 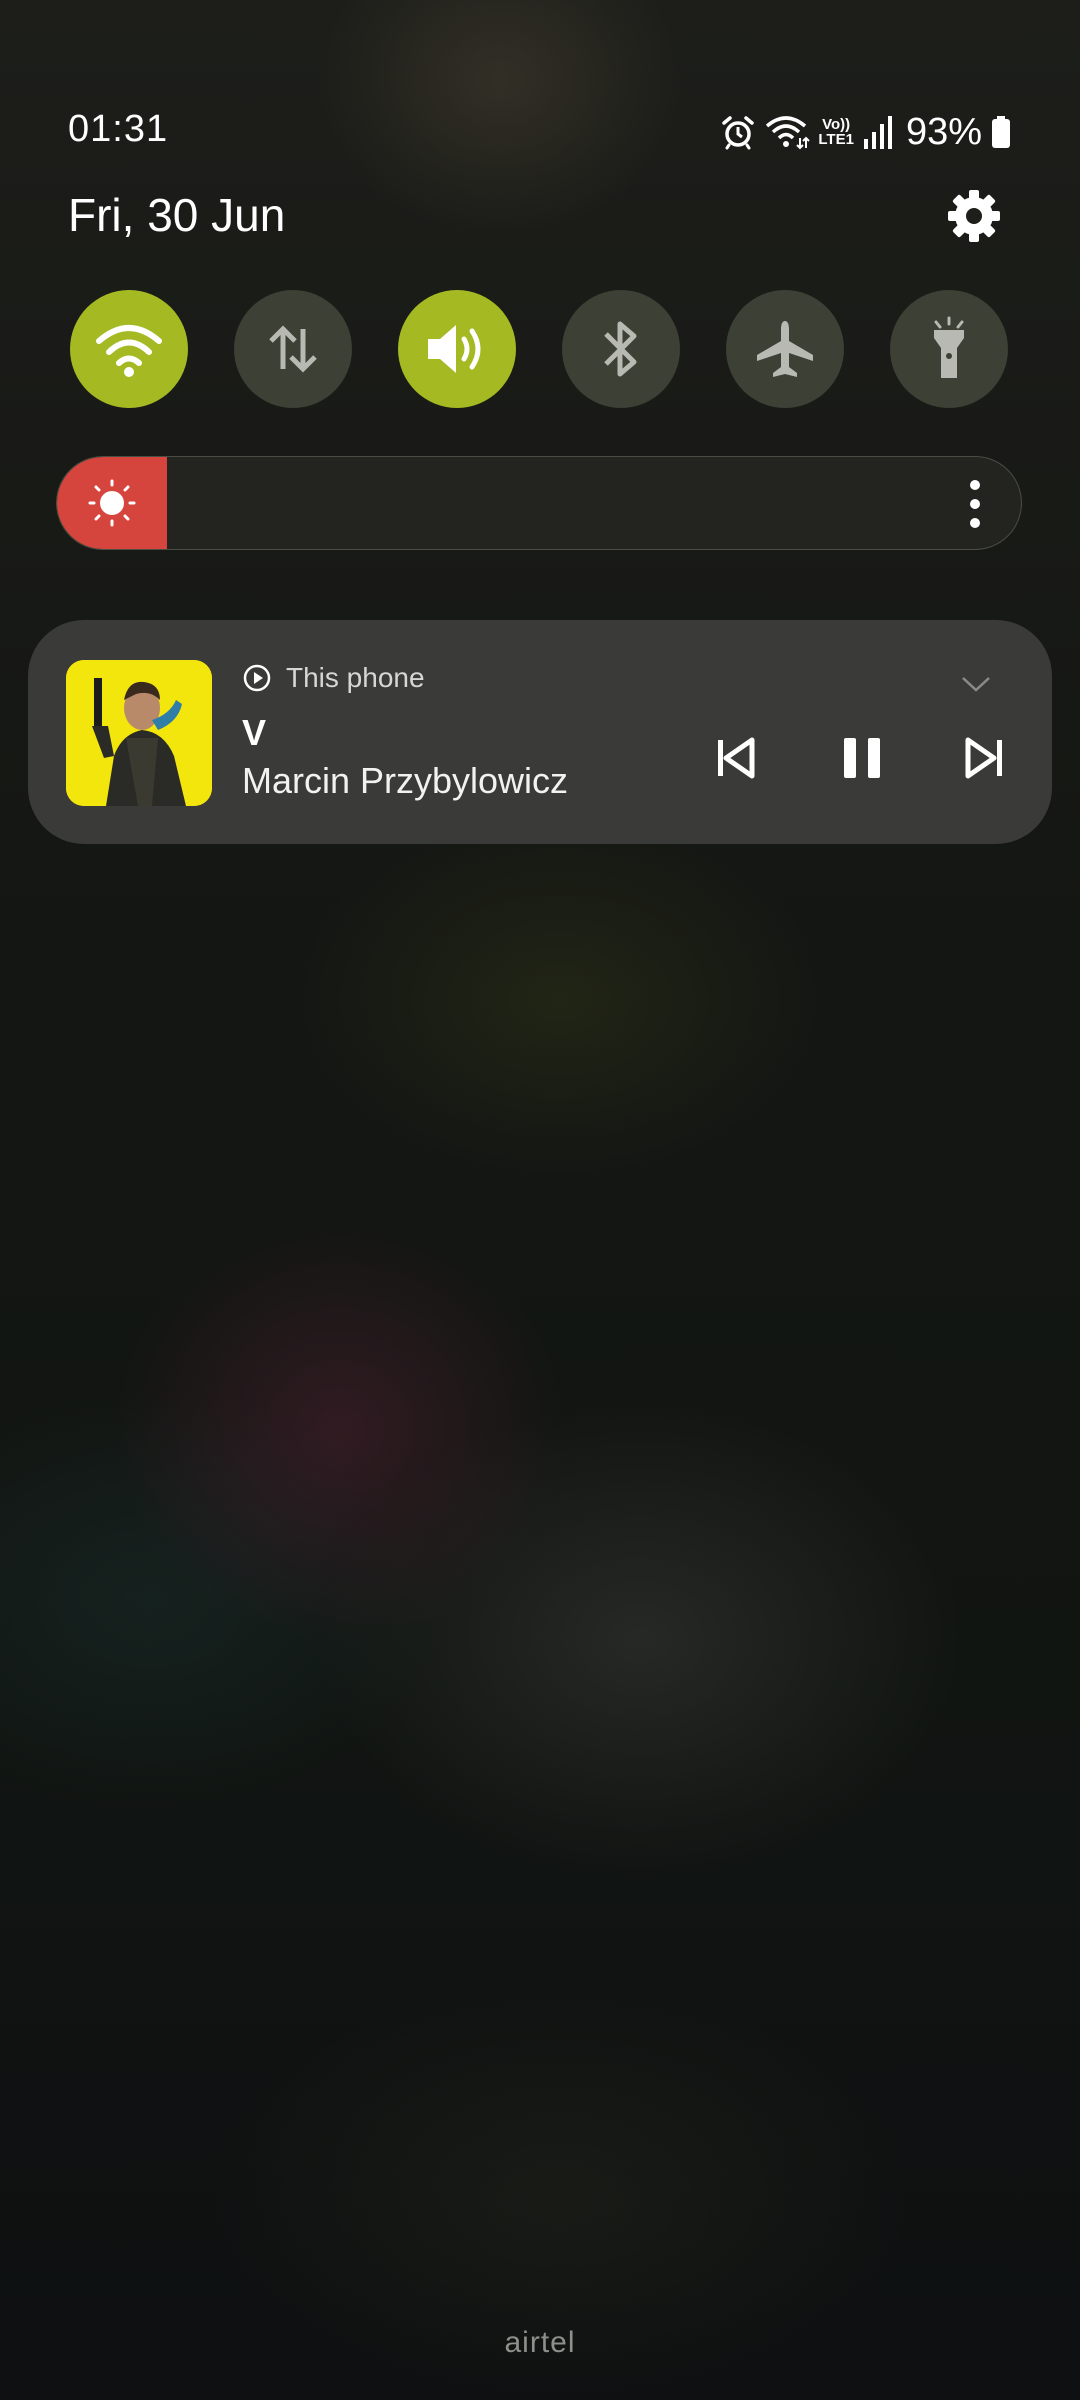 What do you see at coordinates (257, 678) in the screenshot?
I see `play-circle-icon` at bounding box center [257, 678].